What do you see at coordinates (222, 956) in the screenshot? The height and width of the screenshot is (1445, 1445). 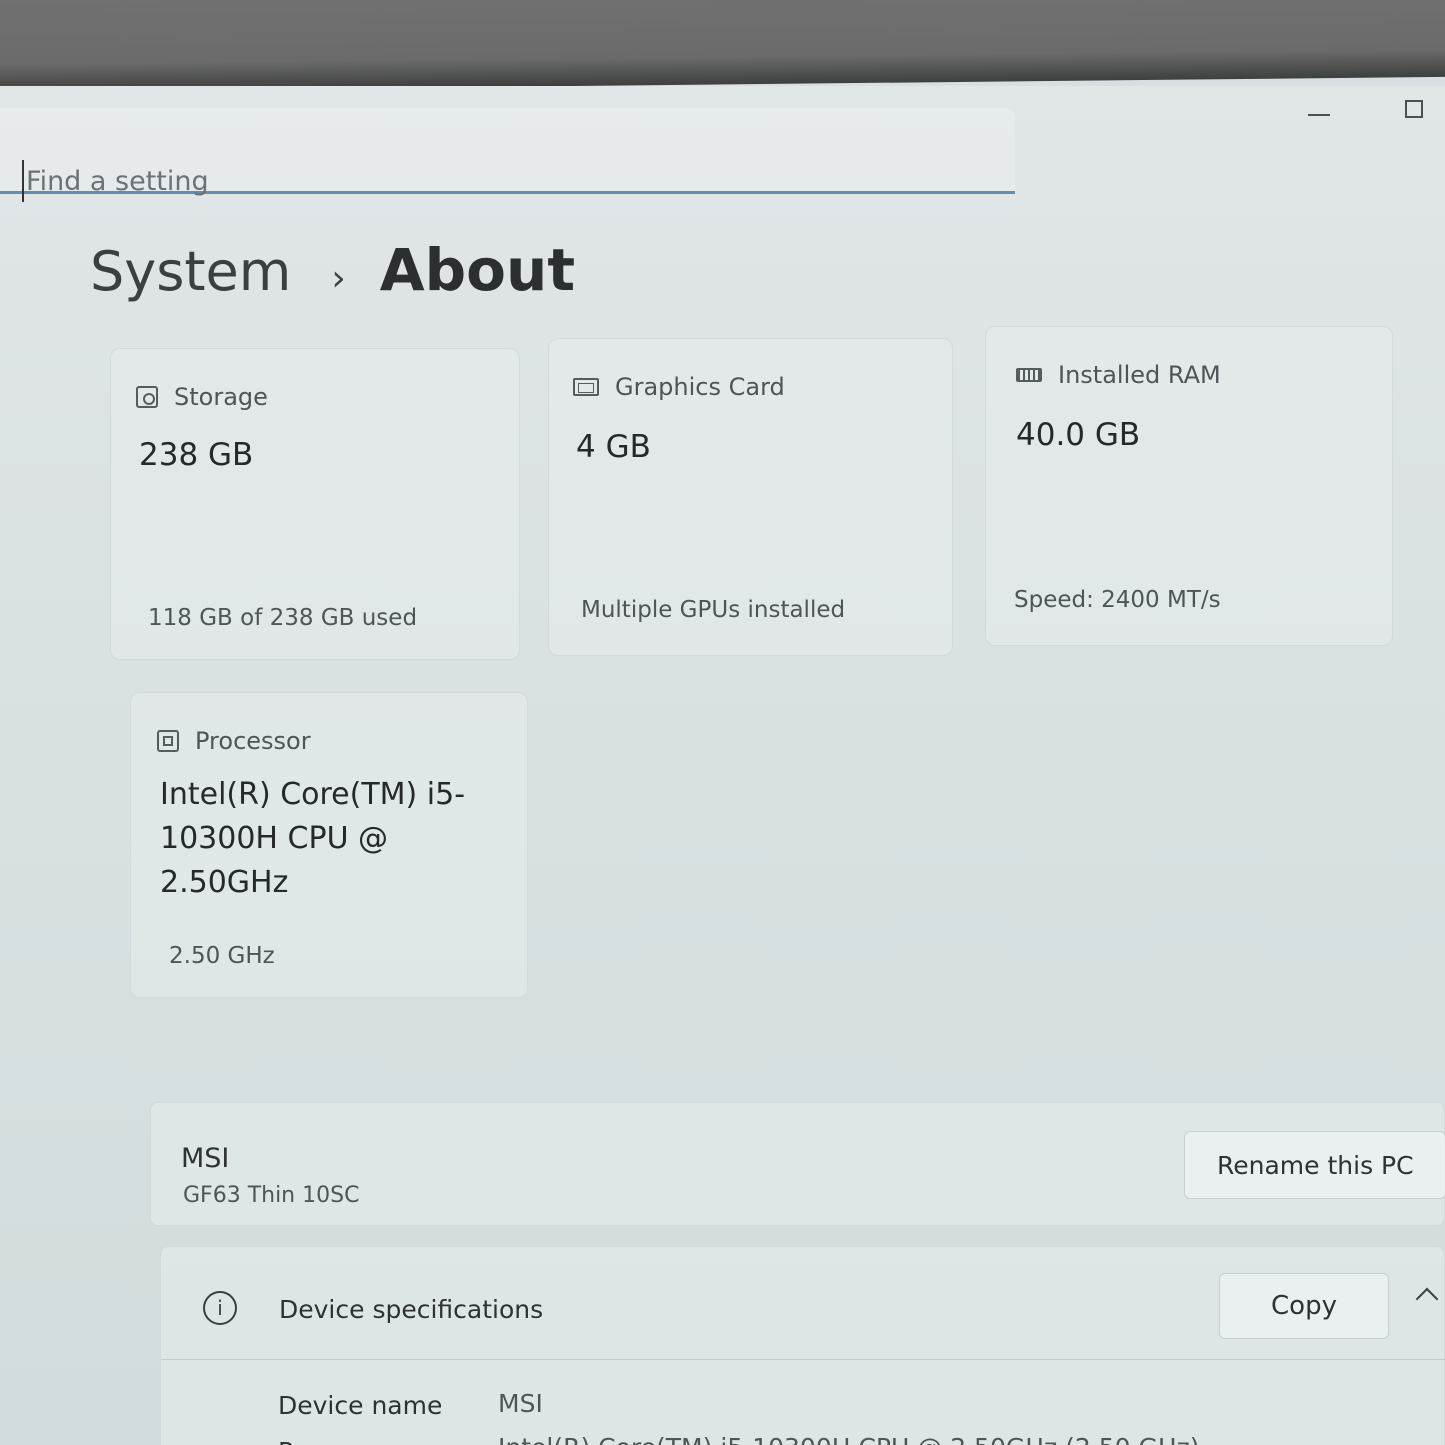 I see `processor-speed: 2.50 GHz` at bounding box center [222, 956].